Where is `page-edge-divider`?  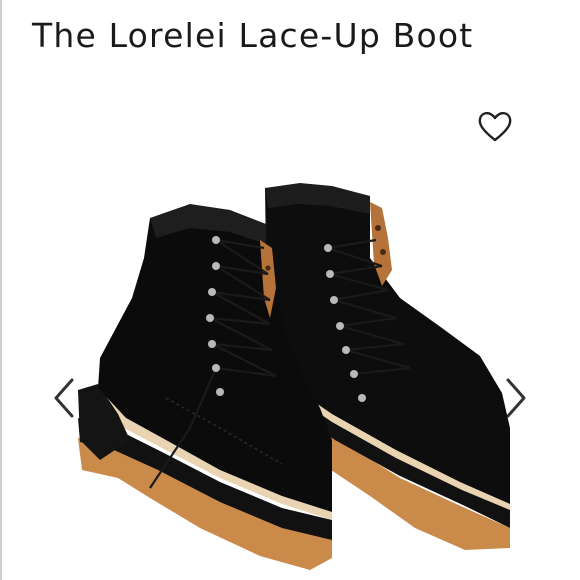
page-edge-divider is located at coordinates (1, 290).